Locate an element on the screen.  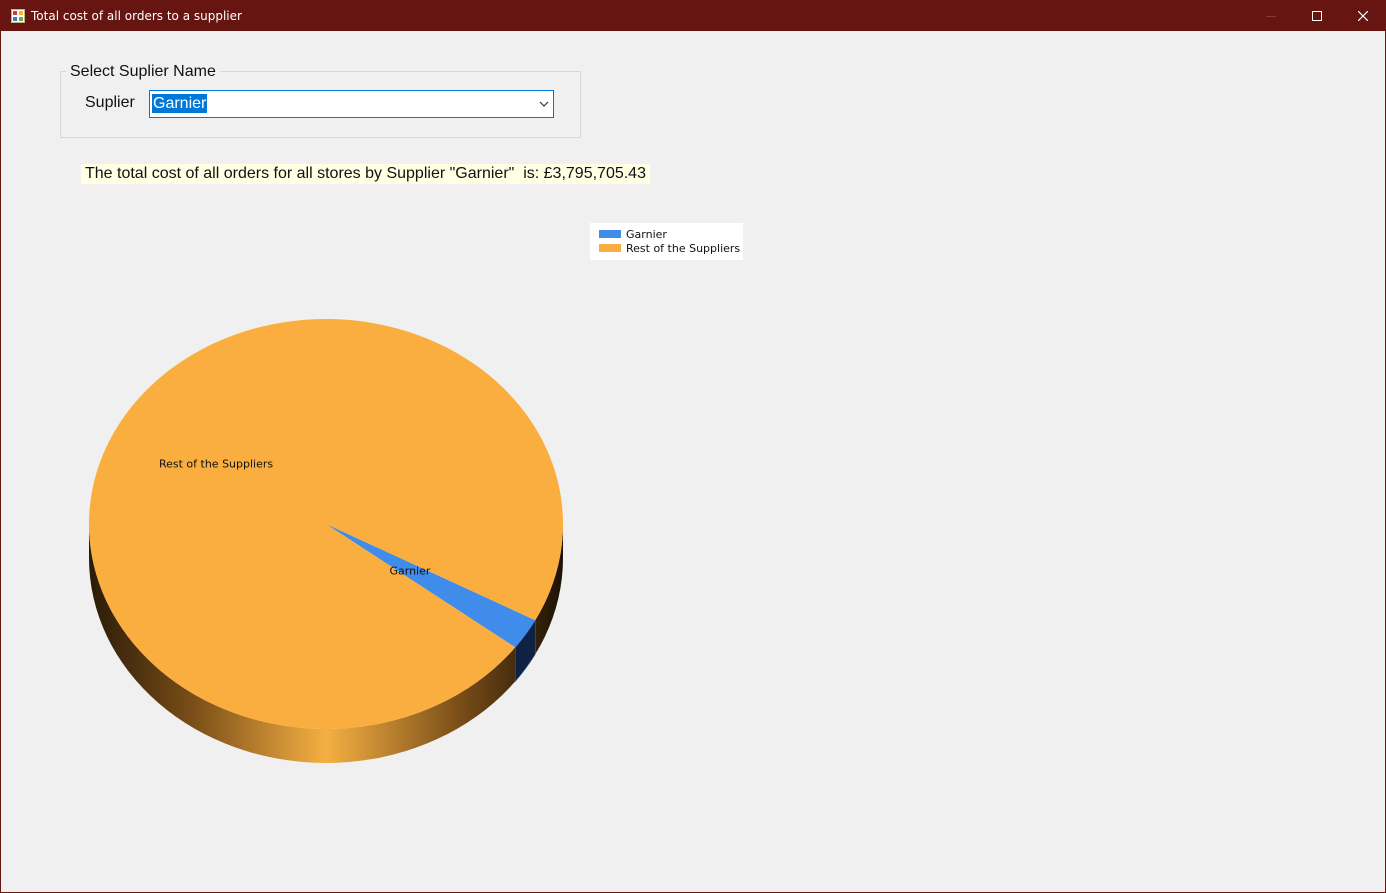
legend-item-garnier: Garnier is located at coordinates (633, 234).